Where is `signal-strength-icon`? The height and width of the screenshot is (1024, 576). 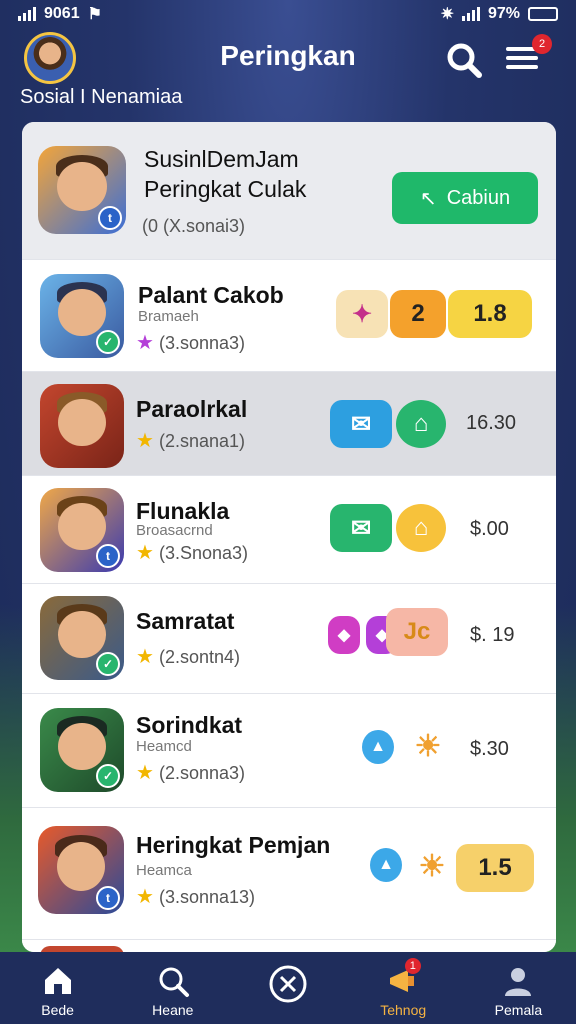
signal-strength-icon is located at coordinates (470, 14).